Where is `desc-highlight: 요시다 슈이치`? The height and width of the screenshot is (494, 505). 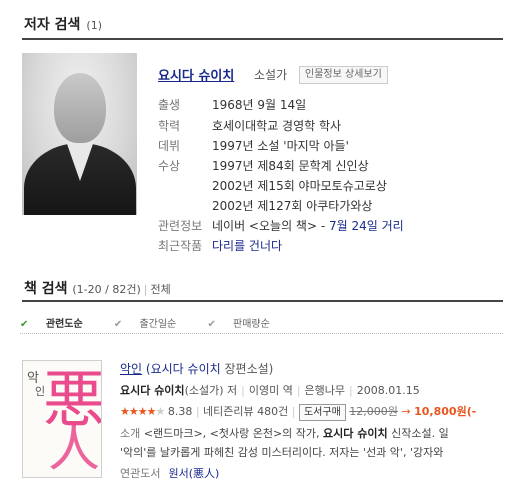
desc-highlight: 요시다 슈이치 is located at coordinates (355, 433).